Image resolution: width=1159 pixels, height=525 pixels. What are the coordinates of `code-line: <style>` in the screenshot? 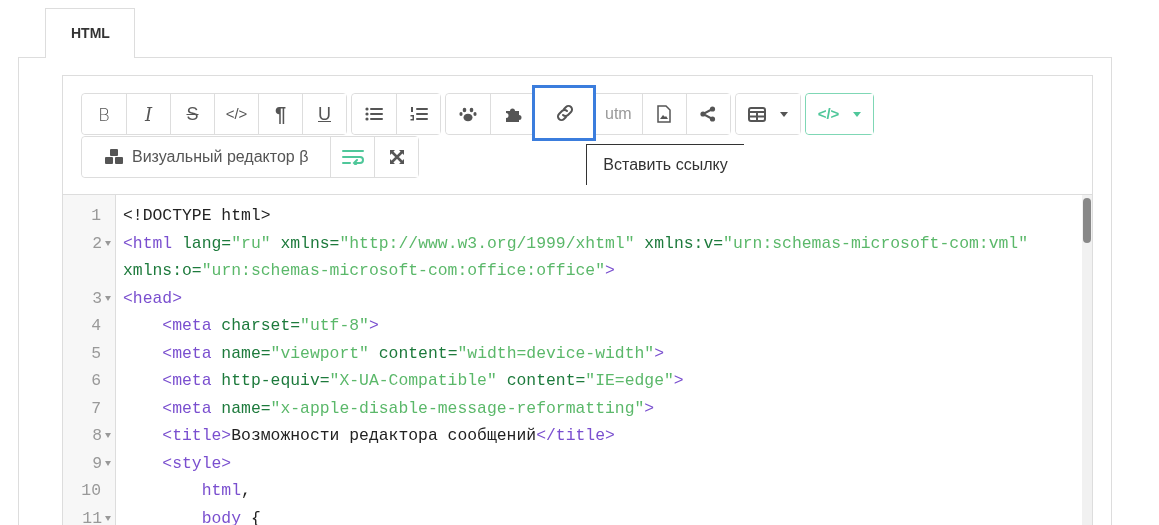 It's located at (196, 463).